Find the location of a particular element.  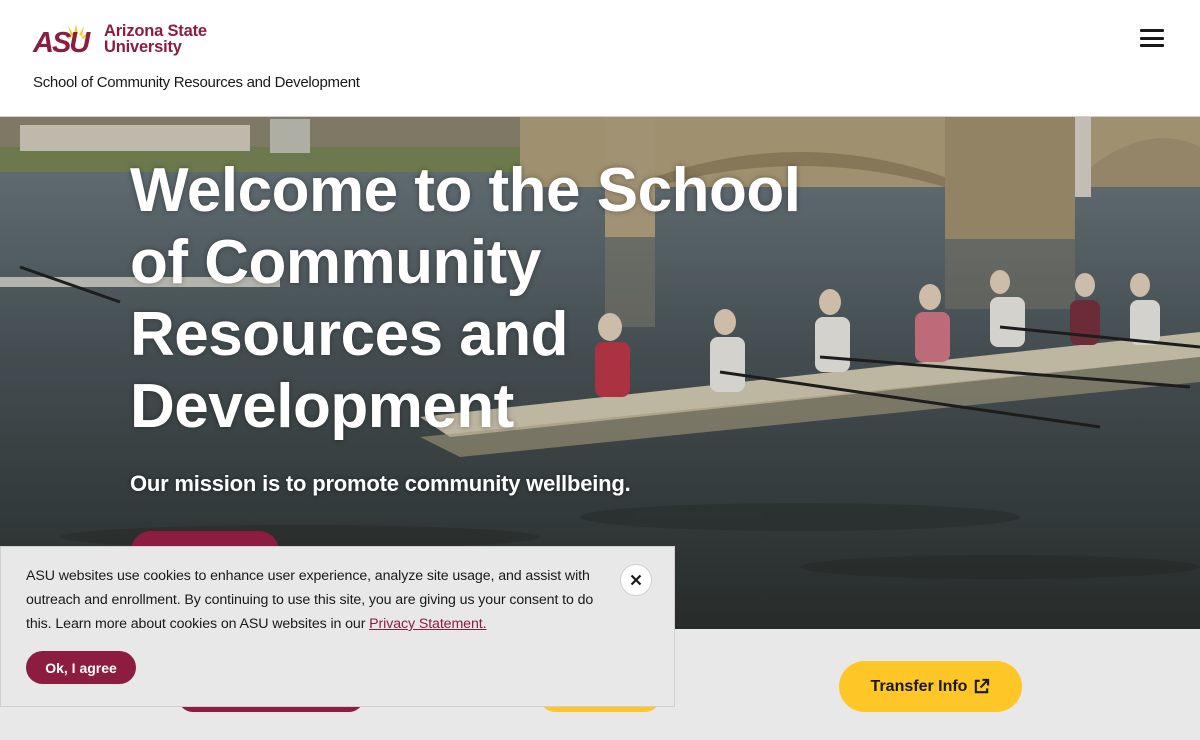

hero-title-line-3: Resources and is located at coordinates (349, 334).